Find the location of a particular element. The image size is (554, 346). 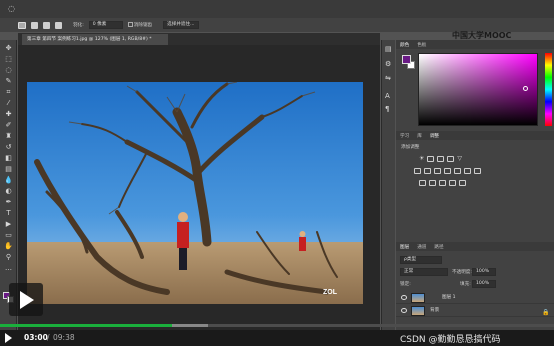

subtract-selection-icon is located at coordinates (46, 25).